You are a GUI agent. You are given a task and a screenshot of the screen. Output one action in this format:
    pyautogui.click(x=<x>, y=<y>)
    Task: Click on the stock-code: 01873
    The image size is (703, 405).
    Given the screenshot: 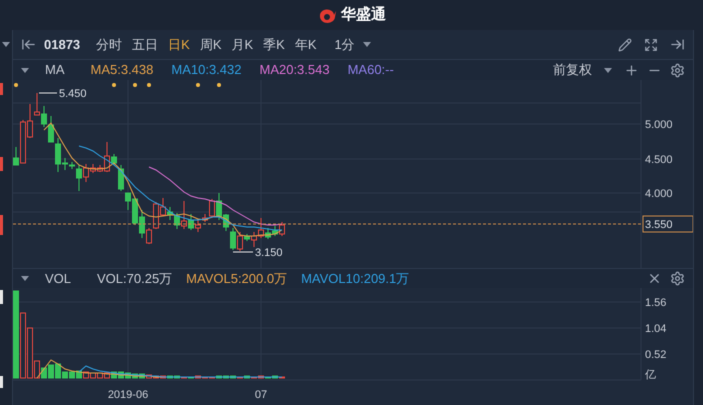 What is the action you would take?
    pyautogui.click(x=62, y=45)
    